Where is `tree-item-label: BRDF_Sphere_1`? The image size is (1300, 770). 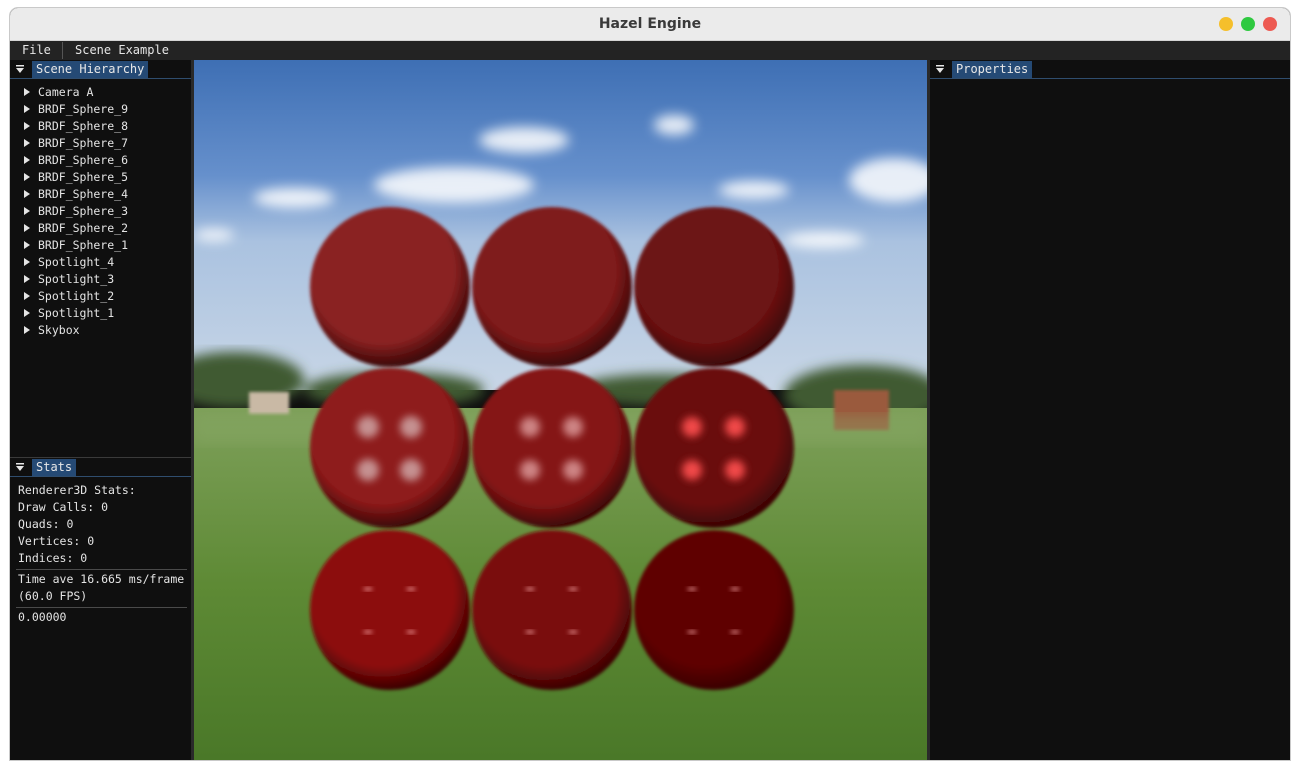
tree-item-label: BRDF_Sphere_1 is located at coordinates (83, 245).